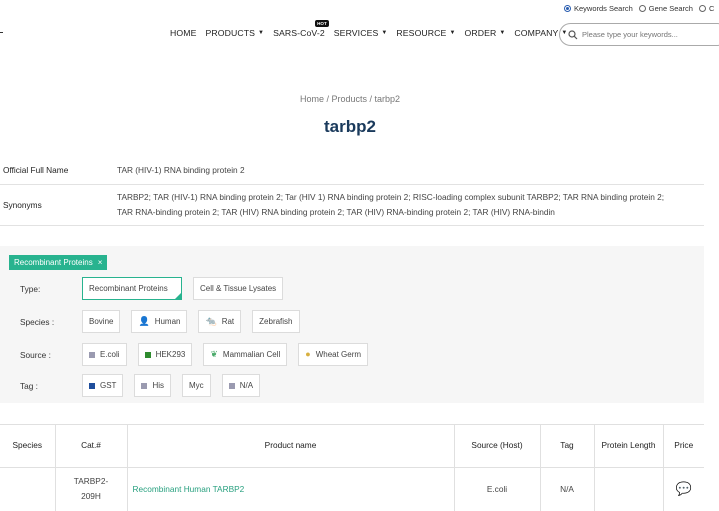  Describe the element at coordinates (485, 33) in the screenshot. I see `nav-order: ORDER ▼` at that location.